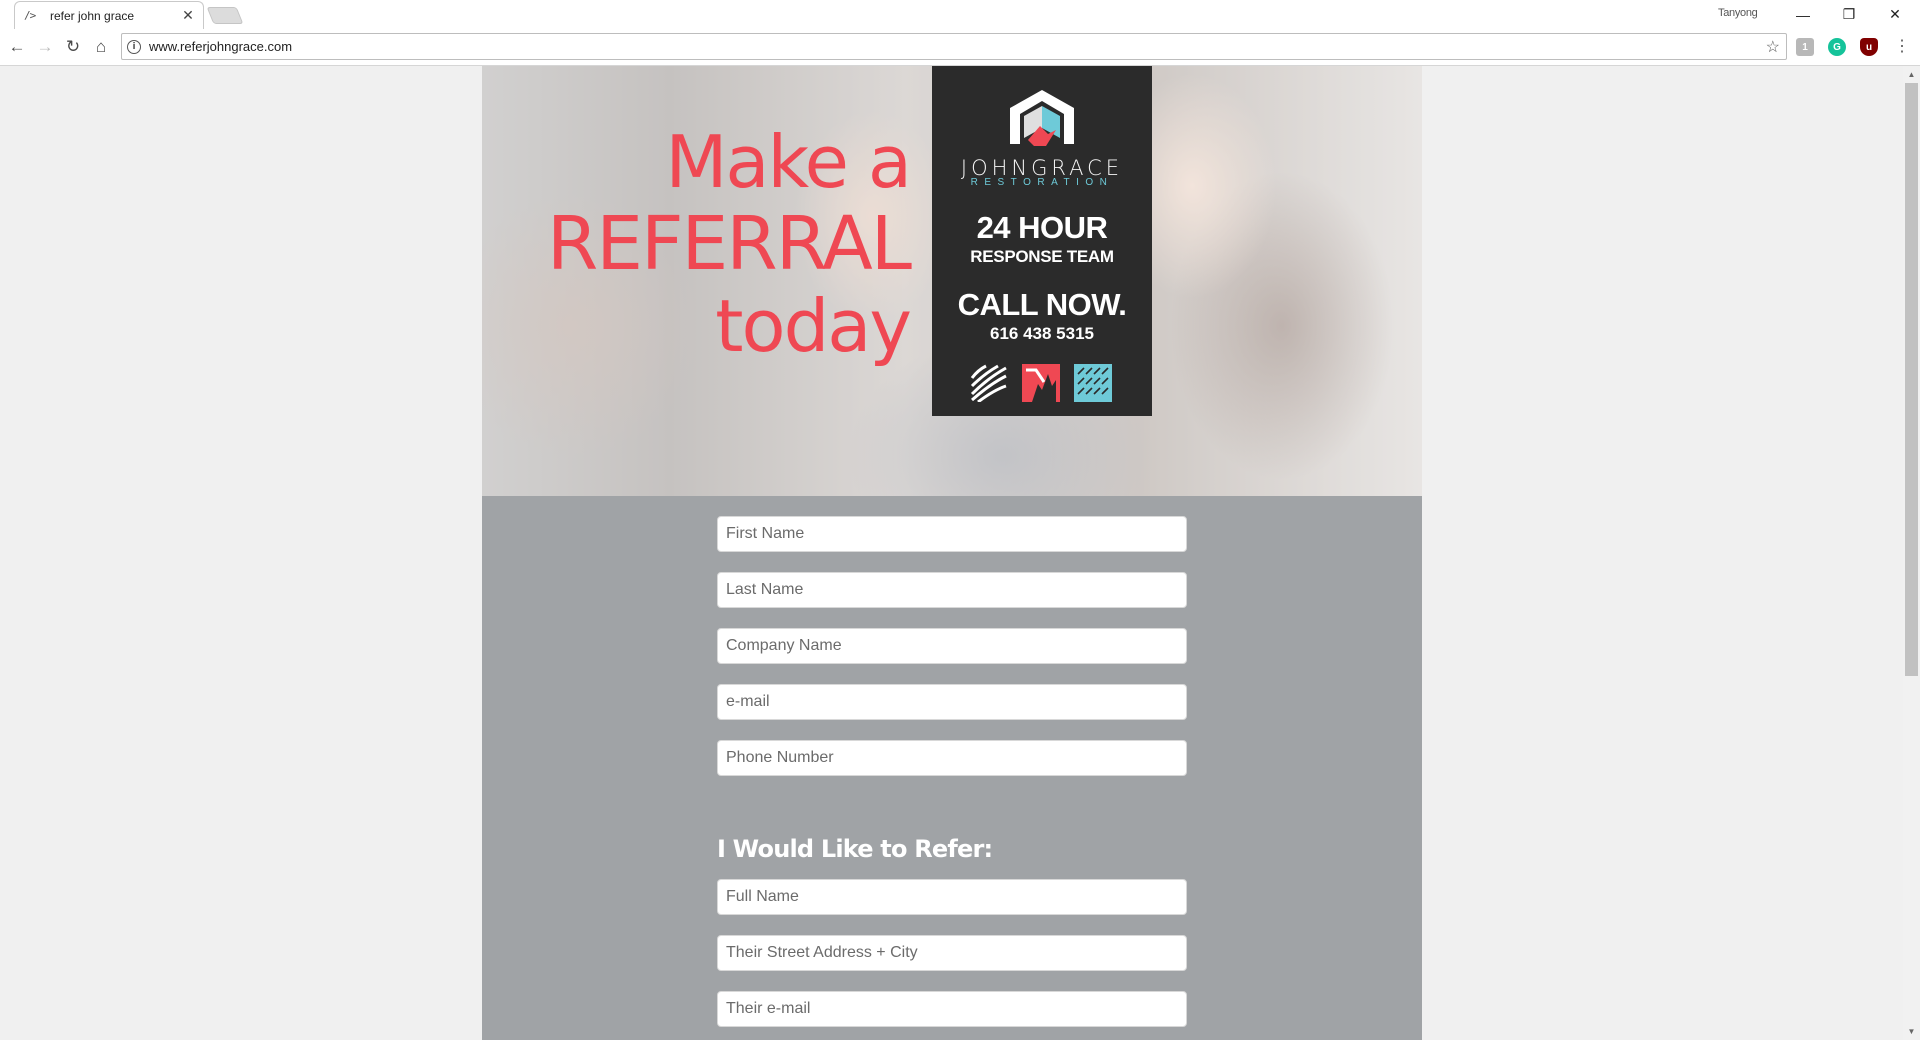  I want to click on referral-full-name-field, so click(952, 897).